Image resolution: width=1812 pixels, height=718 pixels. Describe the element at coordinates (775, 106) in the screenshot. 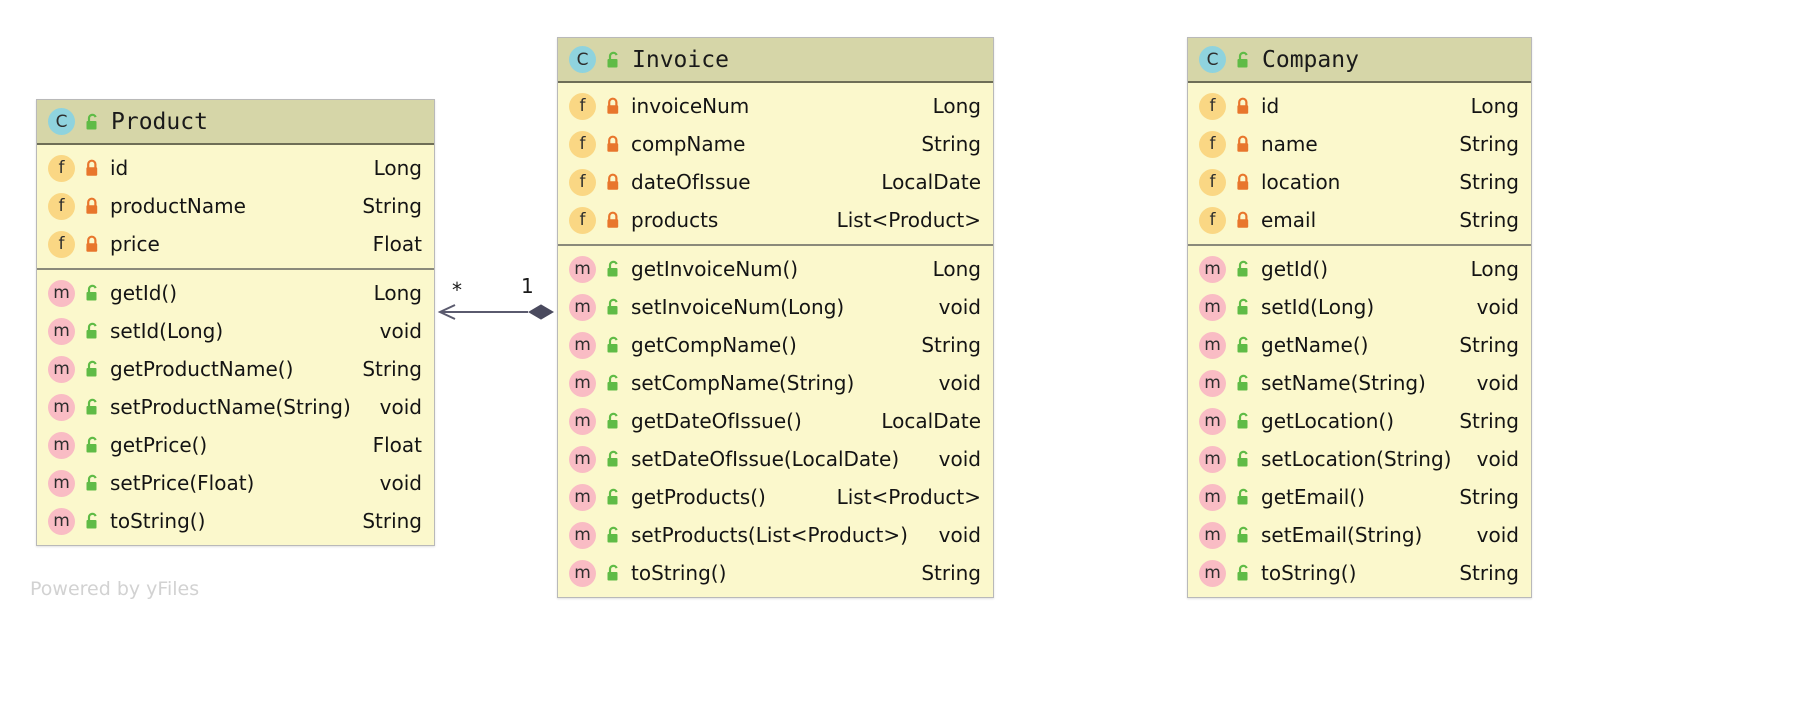

I see `field-row: f invoiceNum Long` at that location.